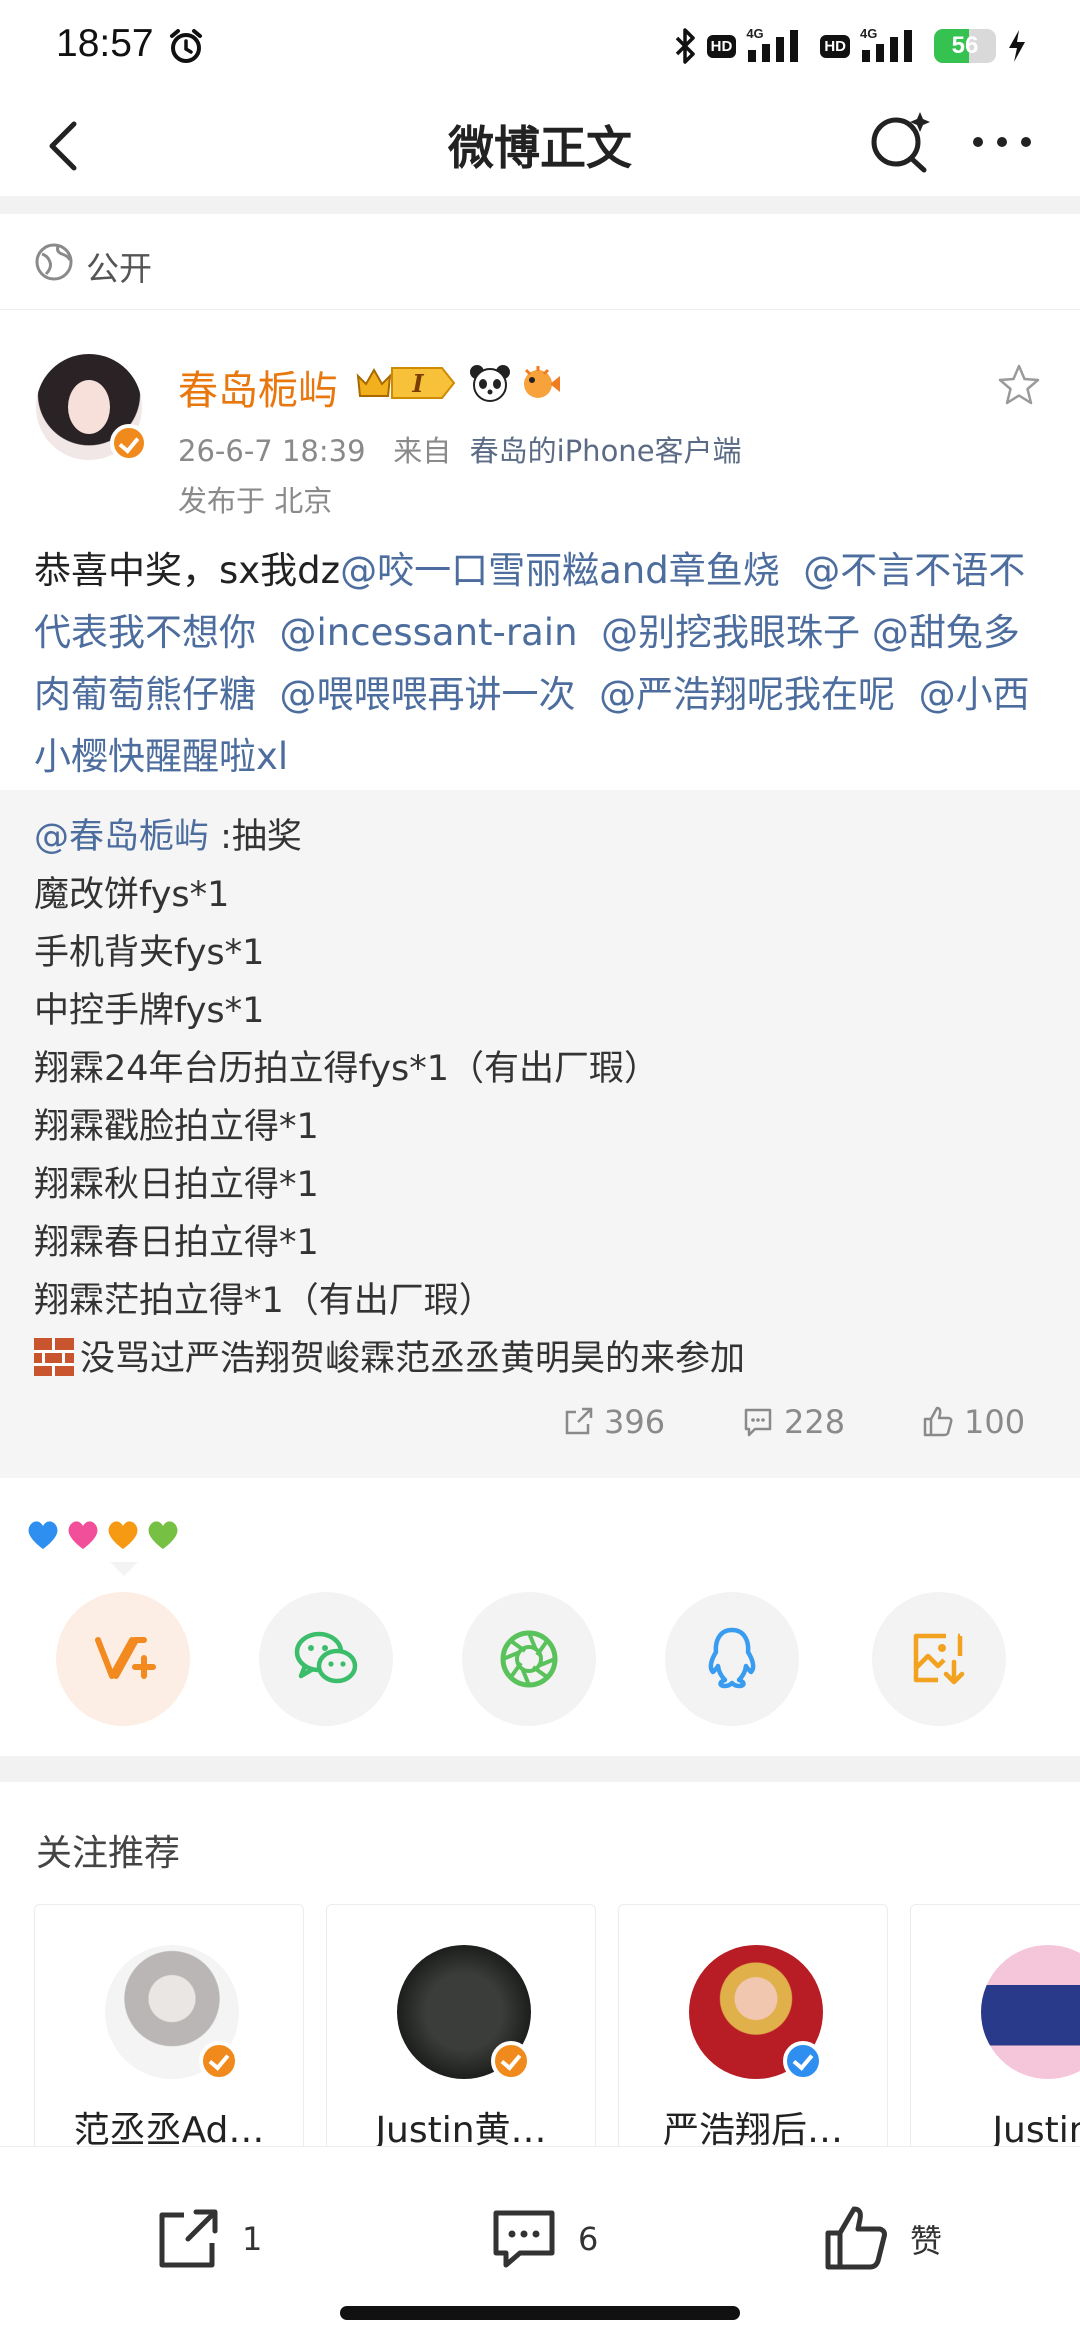 The height and width of the screenshot is (2340, 1080). Describe the element at coordinates (417, 383) in the screenshot. I see `level-badge-text: I` at that location.